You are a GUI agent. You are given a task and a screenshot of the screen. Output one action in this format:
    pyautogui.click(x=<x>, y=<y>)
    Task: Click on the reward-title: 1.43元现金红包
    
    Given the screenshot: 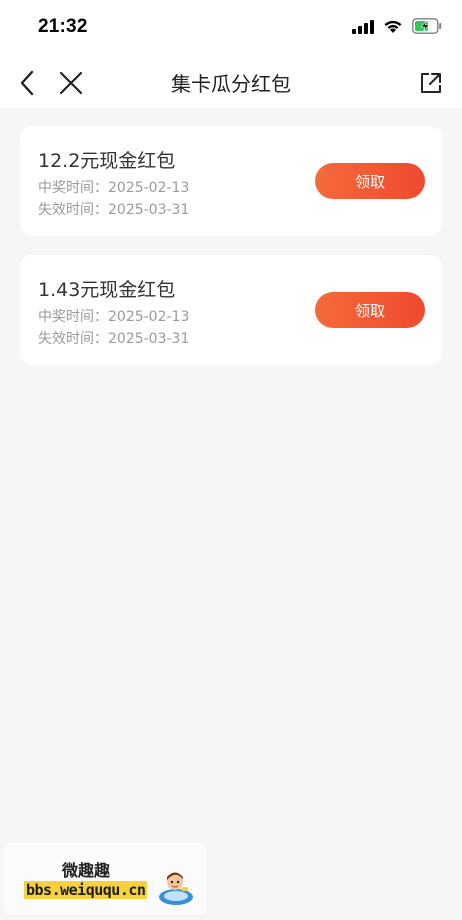 What is the action you would take?
    pyautogui.click(x=107, y=290)
    